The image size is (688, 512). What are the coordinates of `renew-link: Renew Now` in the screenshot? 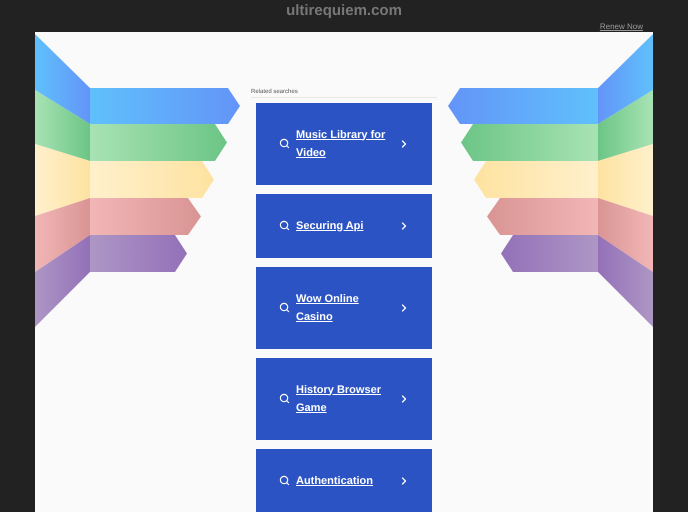 It's located at (621, 27).